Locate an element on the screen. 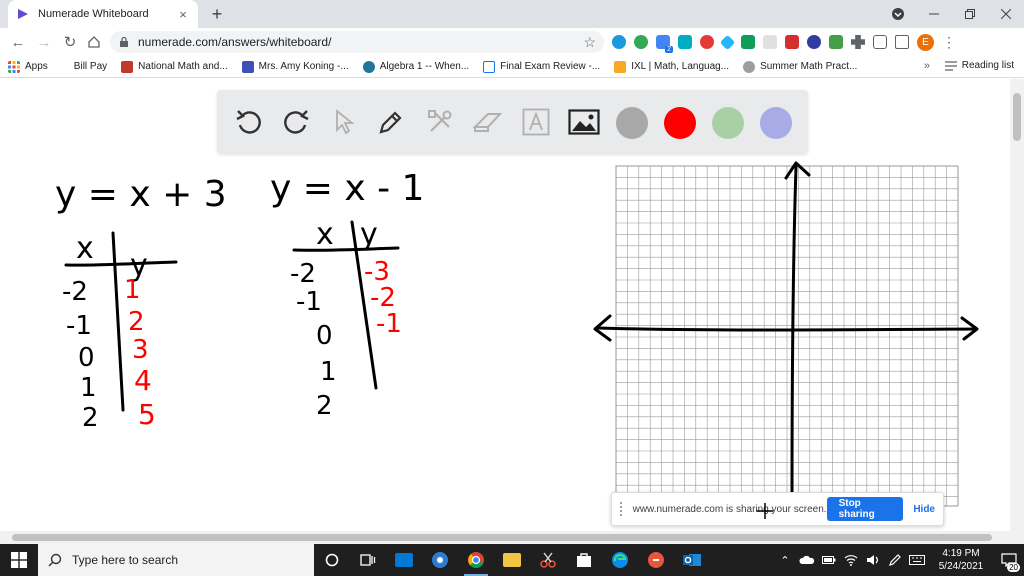 The height and width of the screenshot is (576, 1024). vertical-scrollbar is located at coordinates (1017, 311).